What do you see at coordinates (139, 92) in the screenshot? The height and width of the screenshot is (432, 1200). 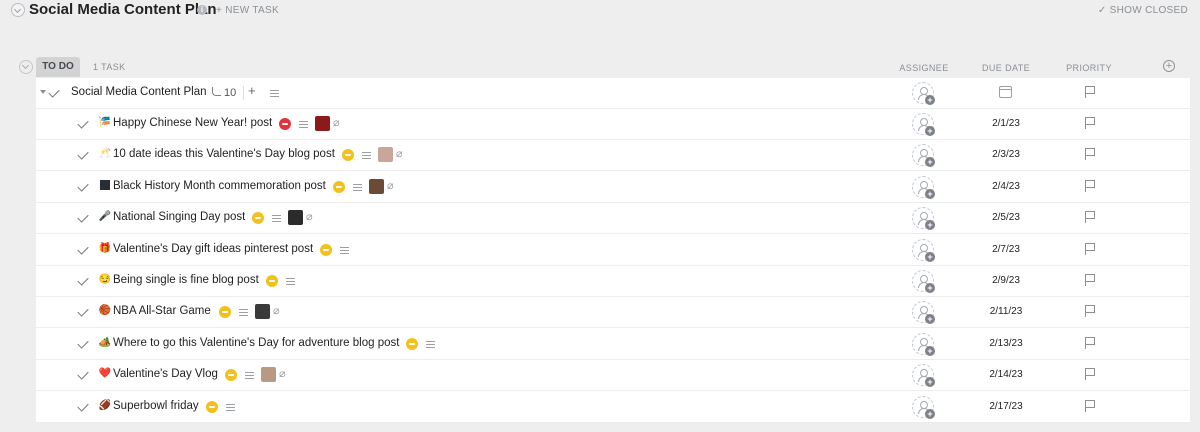 I see `task-name: Social Media Content Plan` at bounding box center [139, 92].